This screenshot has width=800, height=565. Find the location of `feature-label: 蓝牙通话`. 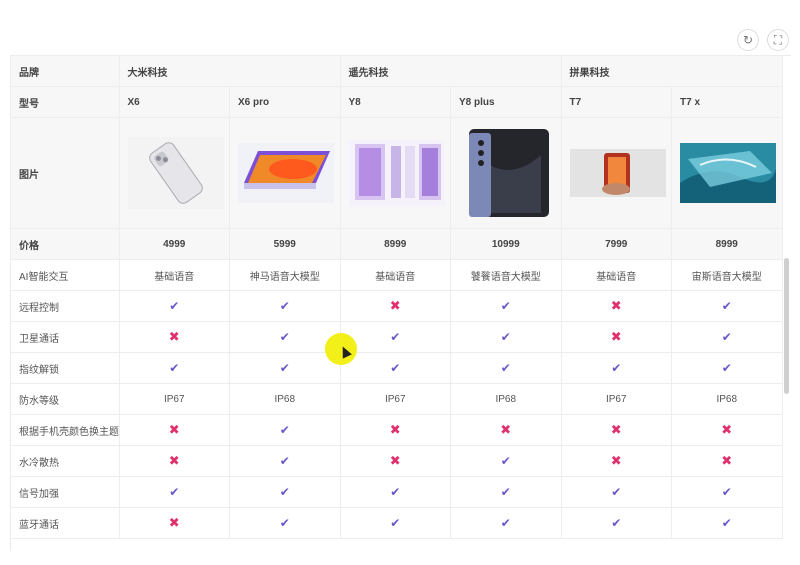

feature-label: 蓝牙通话 is located at coordinates (65, 523).